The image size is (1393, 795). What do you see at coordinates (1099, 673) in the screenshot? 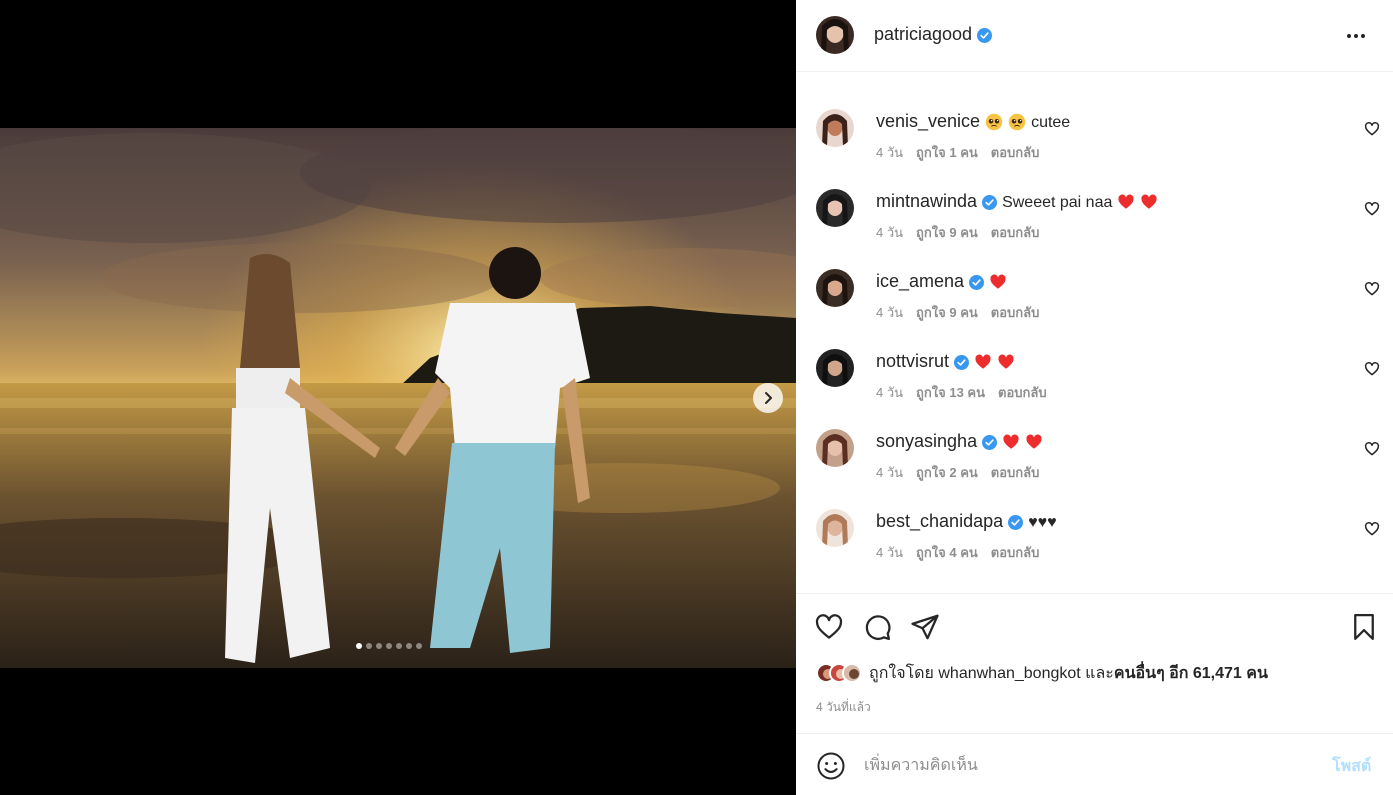
I see `likes-connector: และ` at bounding box center [1099, 673].